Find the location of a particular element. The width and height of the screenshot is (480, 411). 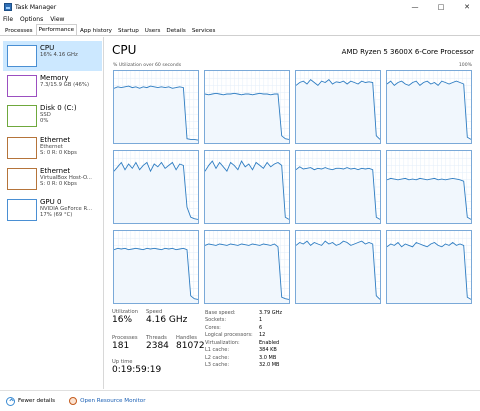

title-bar: Task Manager — □ ✕ is located at coordinates (240, 7).